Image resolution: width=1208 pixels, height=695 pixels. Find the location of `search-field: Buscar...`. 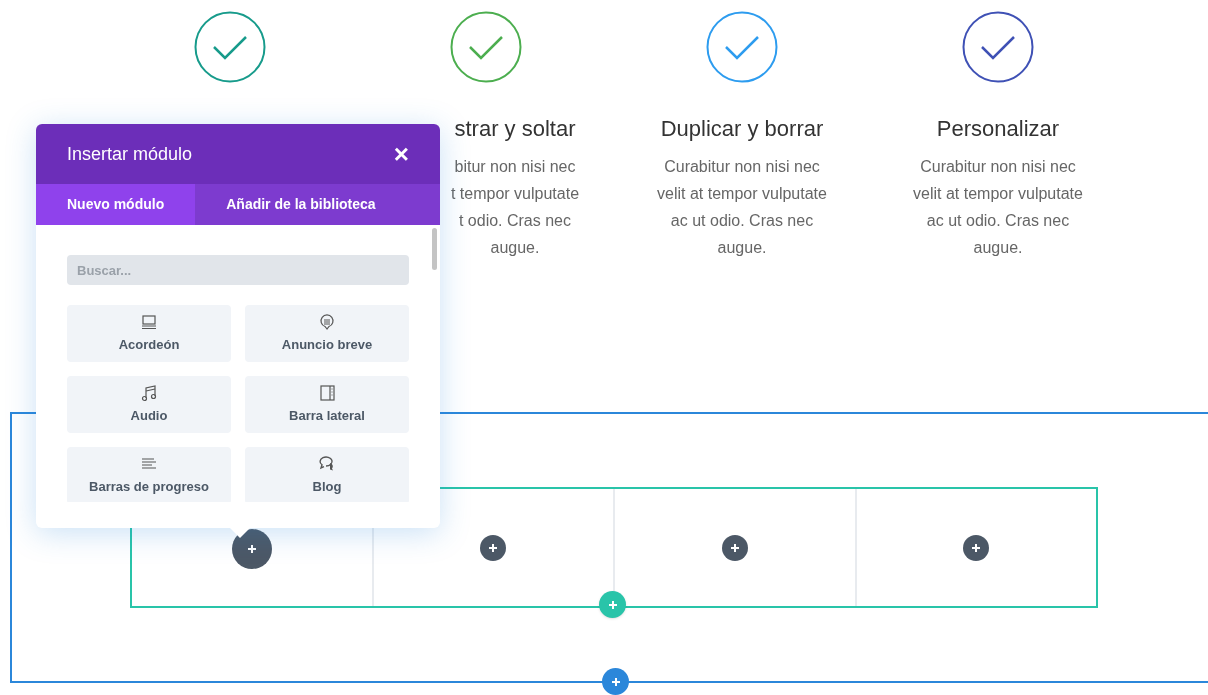

search-field: Buscar... is located at coordinates (238, 270).